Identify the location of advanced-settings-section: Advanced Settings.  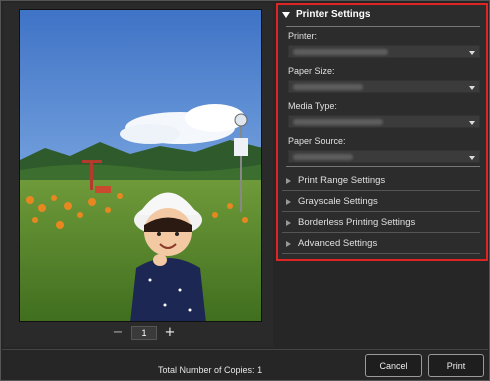
(381, 244).